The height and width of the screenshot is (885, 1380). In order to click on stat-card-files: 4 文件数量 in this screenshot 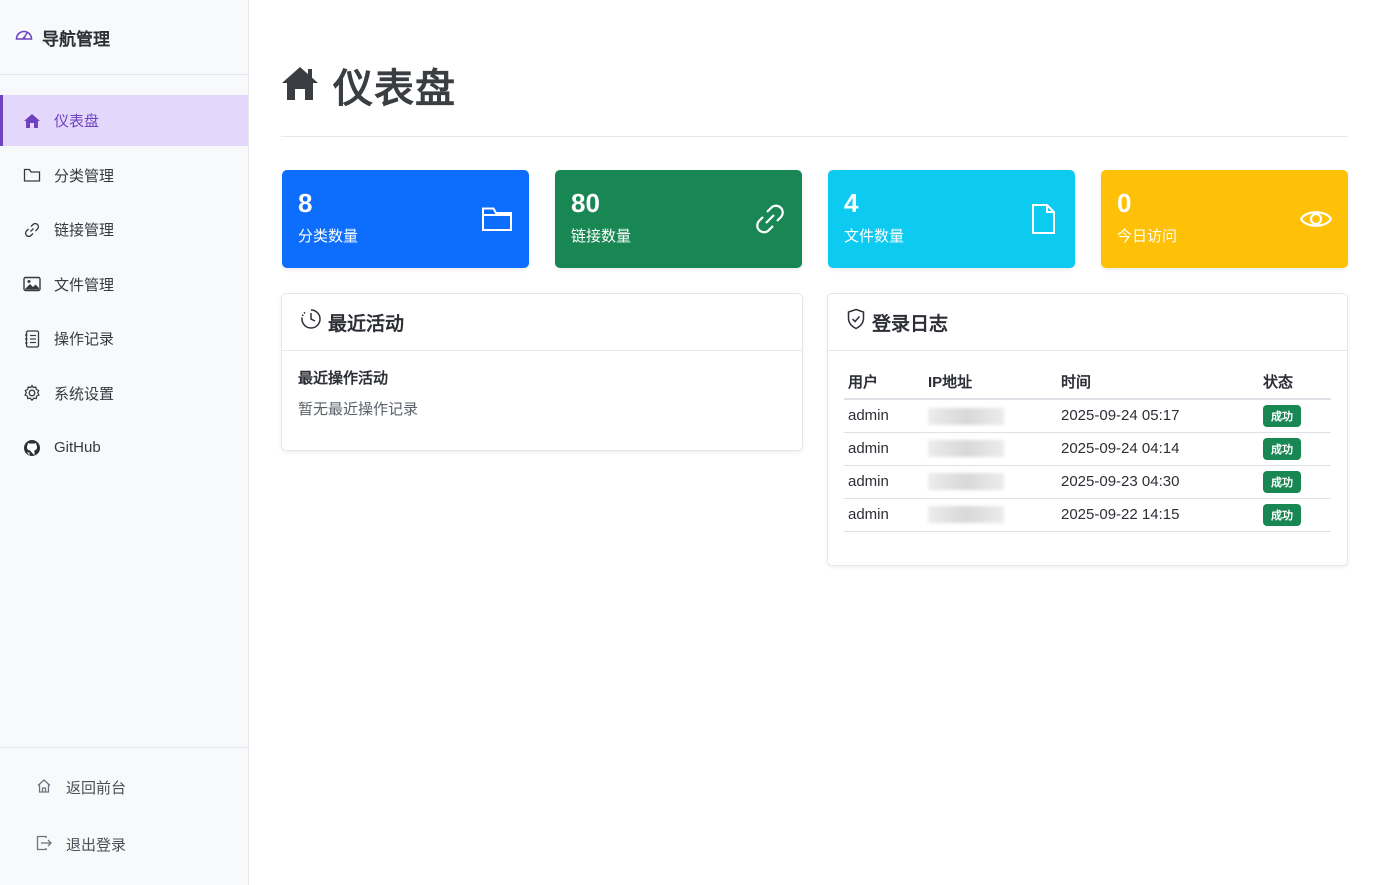, I will do `click(951, 219)`.